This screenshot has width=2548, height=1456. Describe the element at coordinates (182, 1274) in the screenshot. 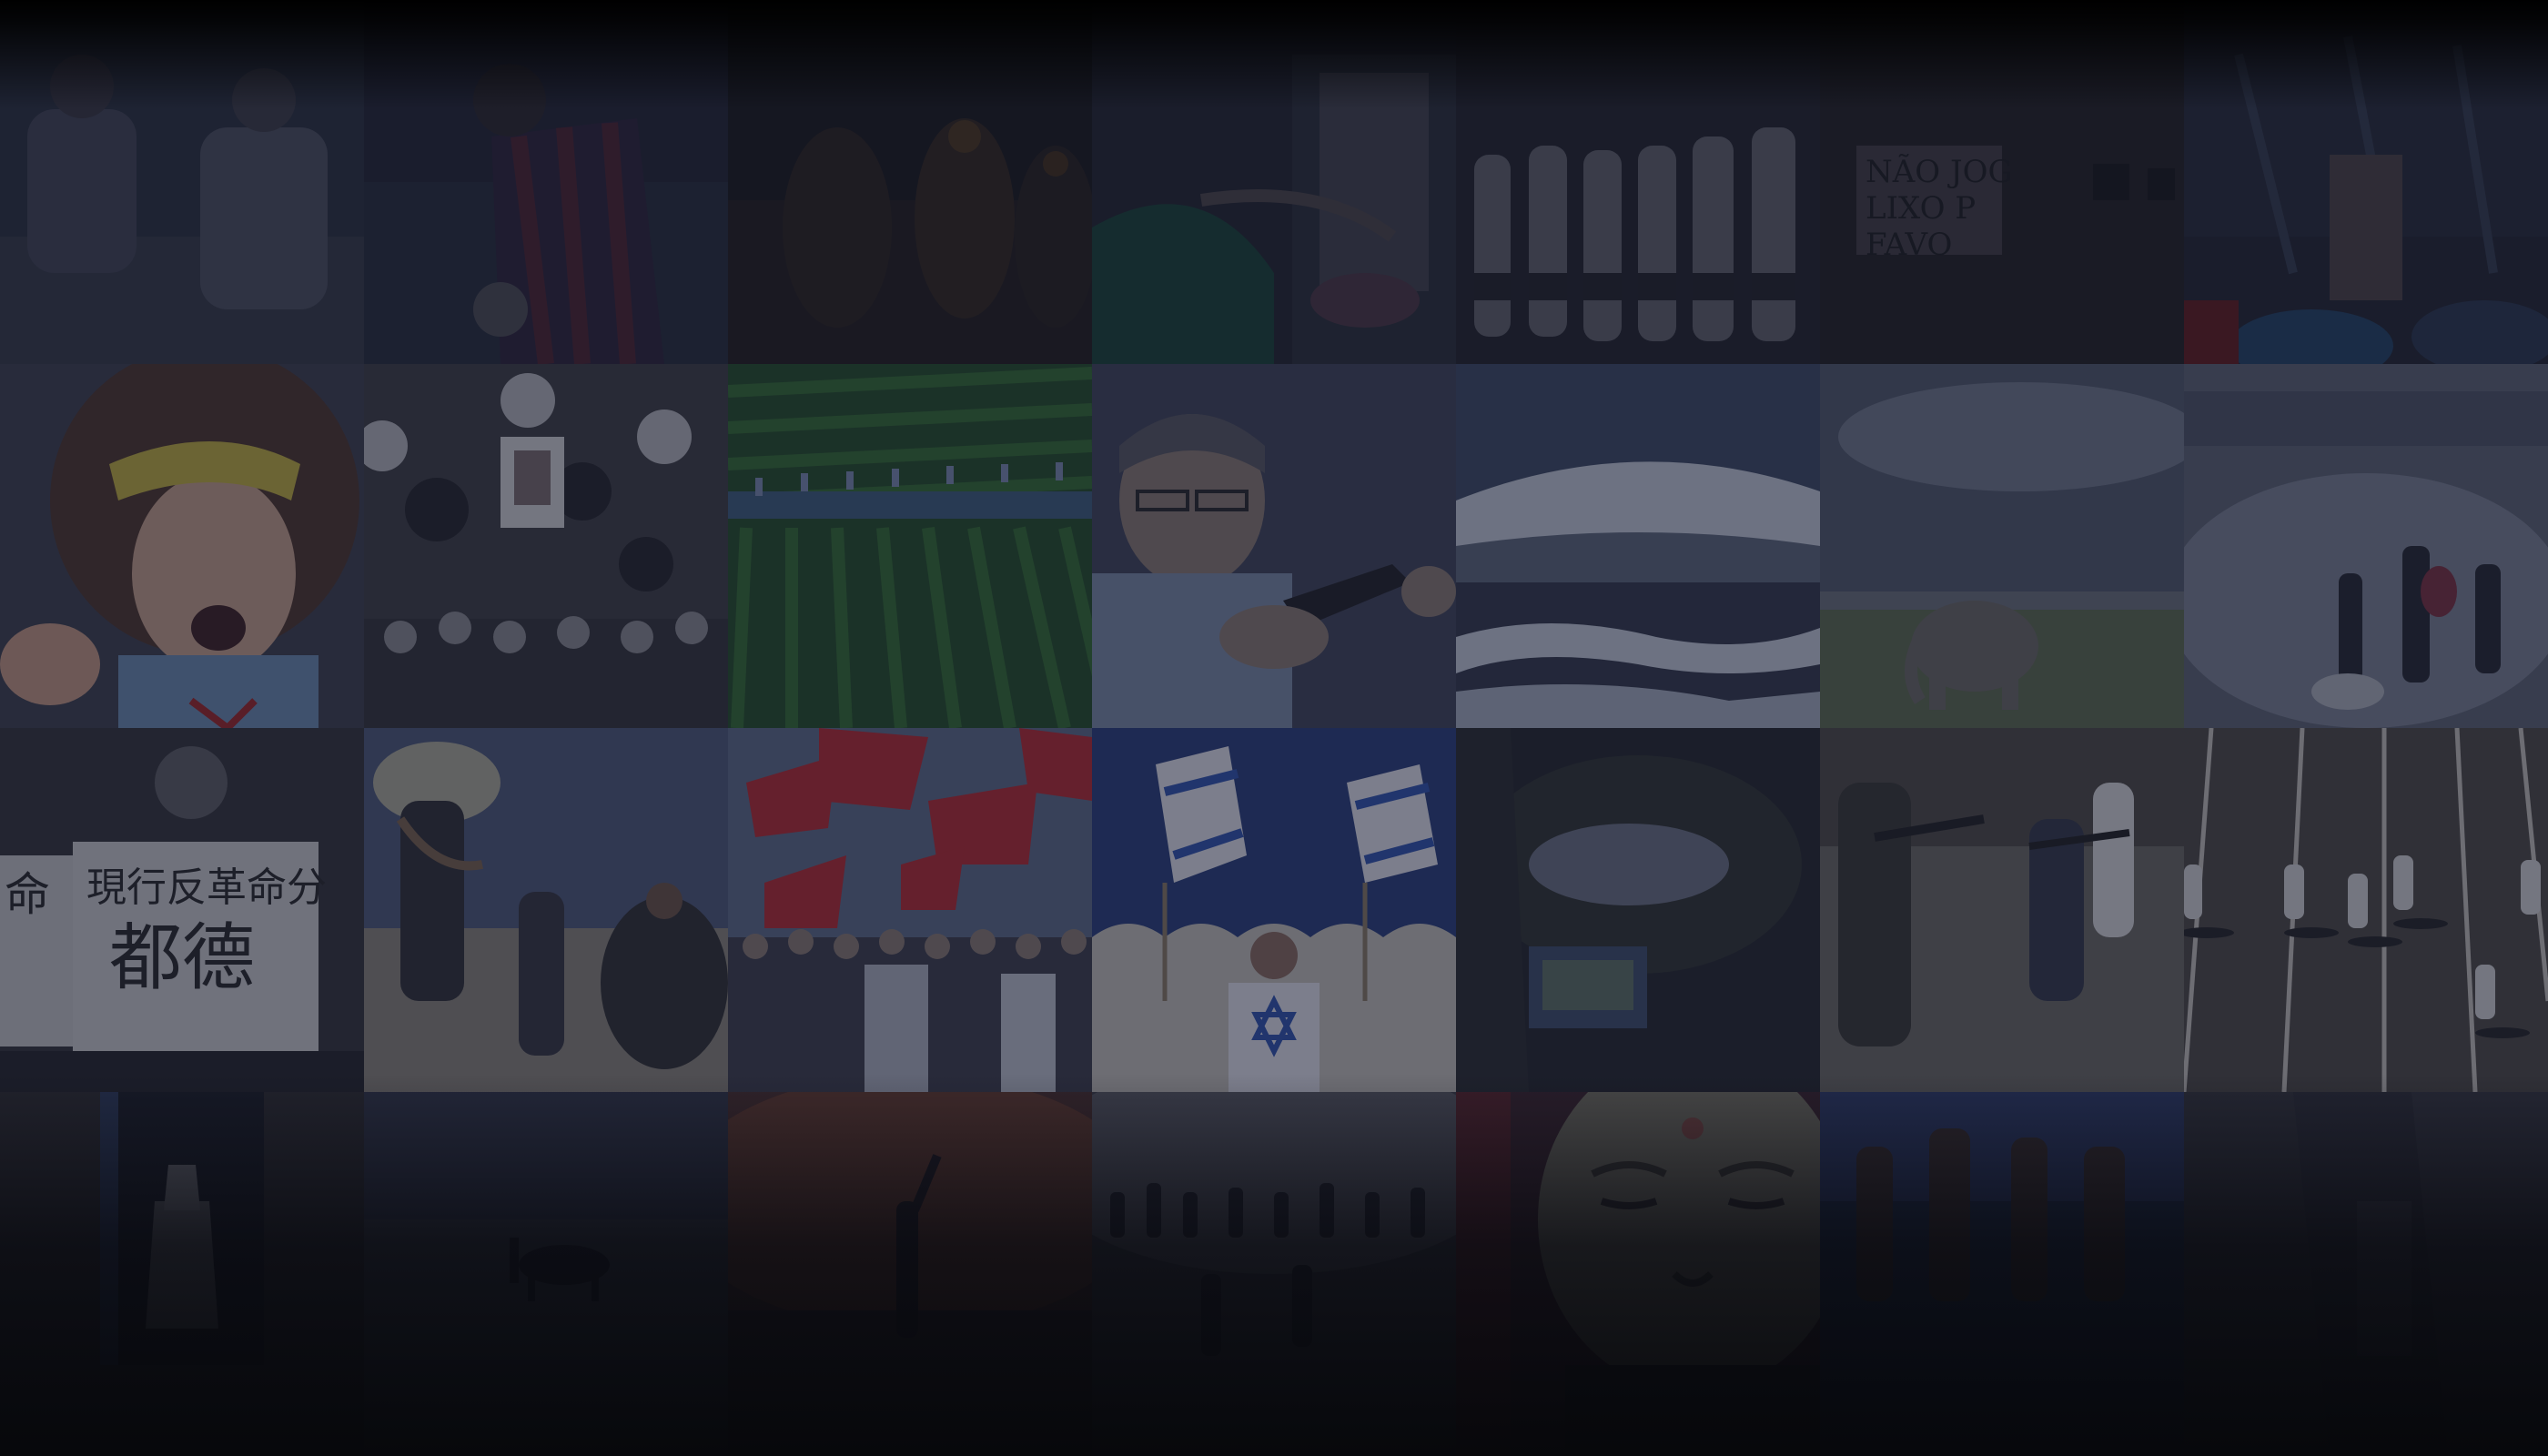

I see `photo-tile-figure-in-doorway` at that location.